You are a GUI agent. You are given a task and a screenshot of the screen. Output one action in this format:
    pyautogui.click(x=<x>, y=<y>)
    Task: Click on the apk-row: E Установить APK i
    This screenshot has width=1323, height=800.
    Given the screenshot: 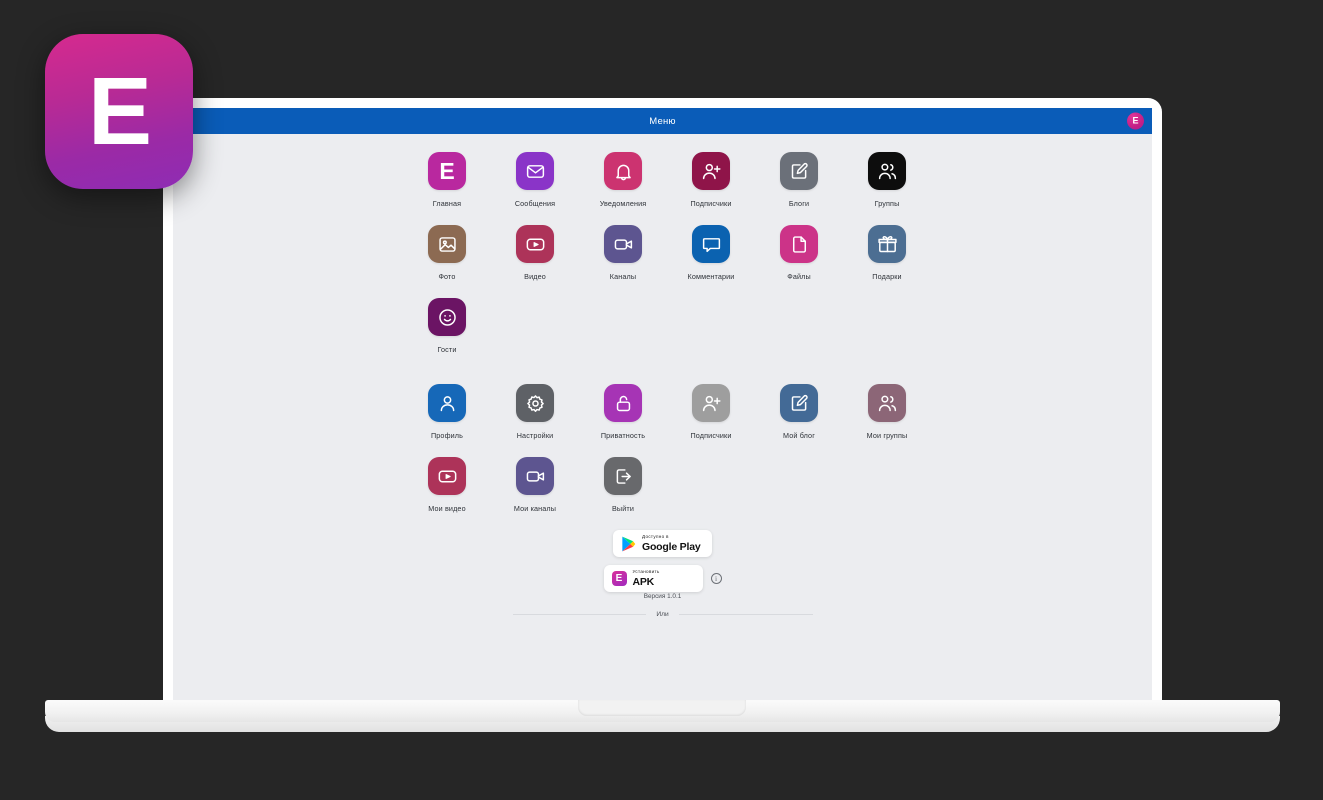 What is the action you would take?
    pyautogui.click(x=662, y=578)
    